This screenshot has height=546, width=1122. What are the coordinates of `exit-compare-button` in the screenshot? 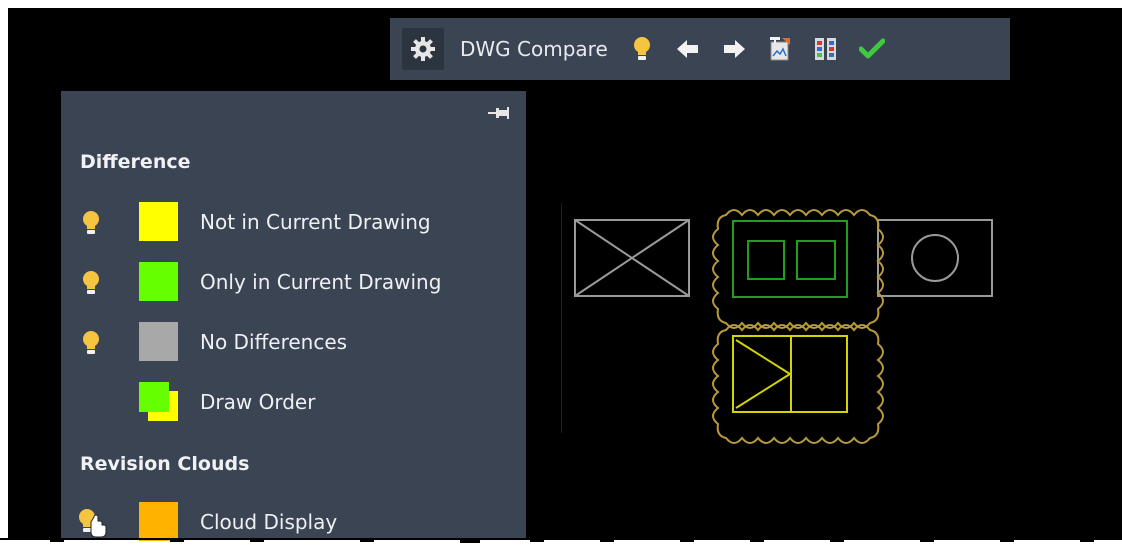 It's located at (872, 49).